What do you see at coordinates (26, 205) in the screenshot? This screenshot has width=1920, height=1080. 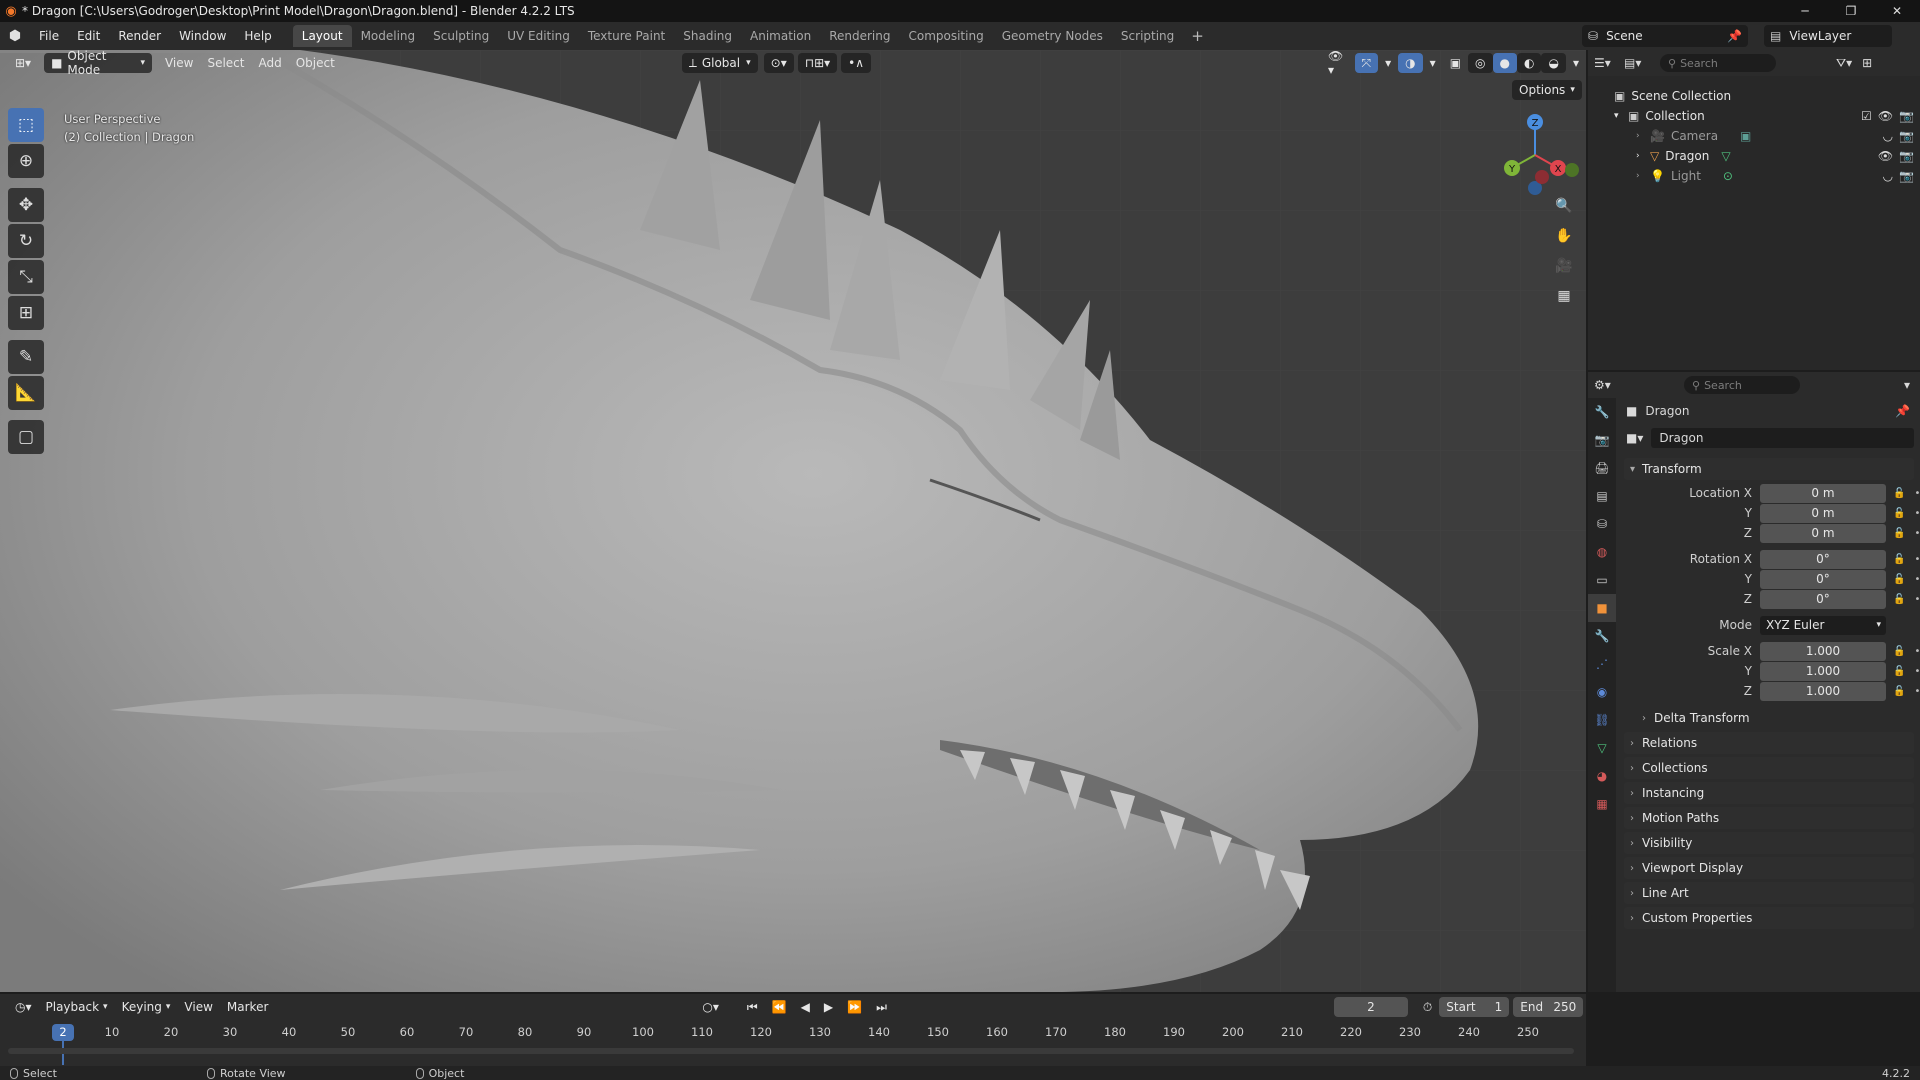 I see `move-tool-icon: ✥` at bounding box center [26, 205].